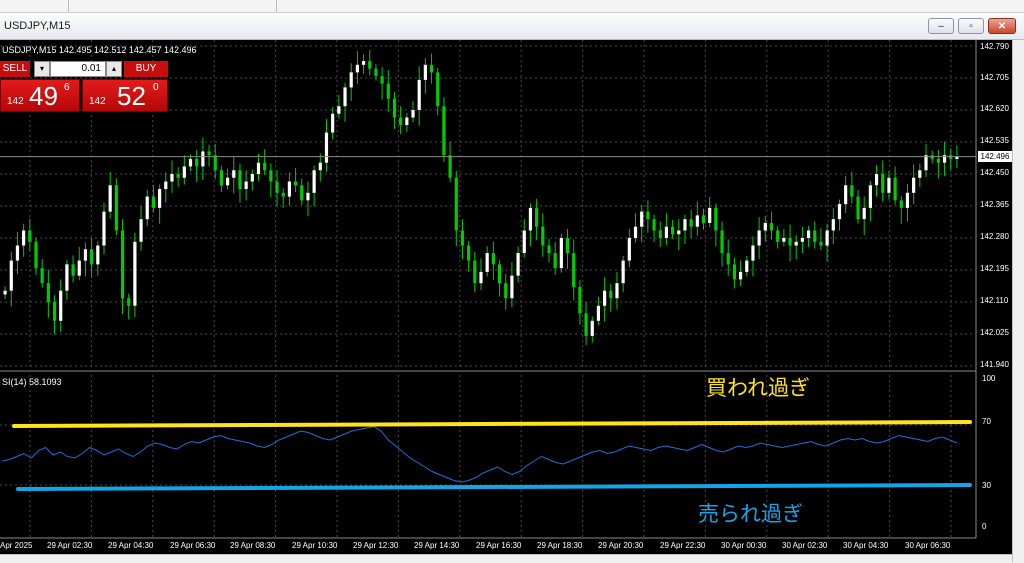  I want to click on one-click-trading-panel: SELL ▾ 0.01 ▴ BUY 142 49 6 142 52 0, so click(84, 86).